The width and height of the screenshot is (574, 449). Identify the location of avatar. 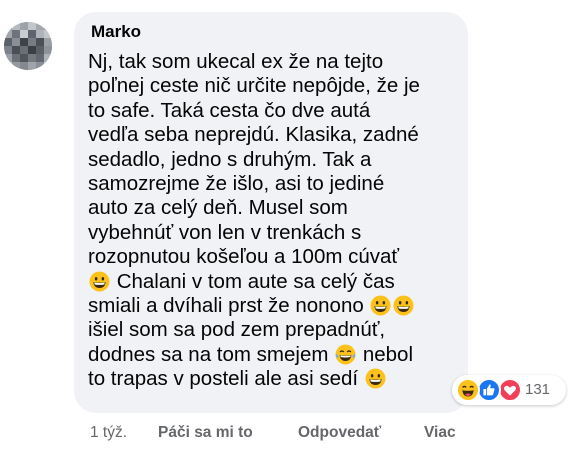
(28, 46).